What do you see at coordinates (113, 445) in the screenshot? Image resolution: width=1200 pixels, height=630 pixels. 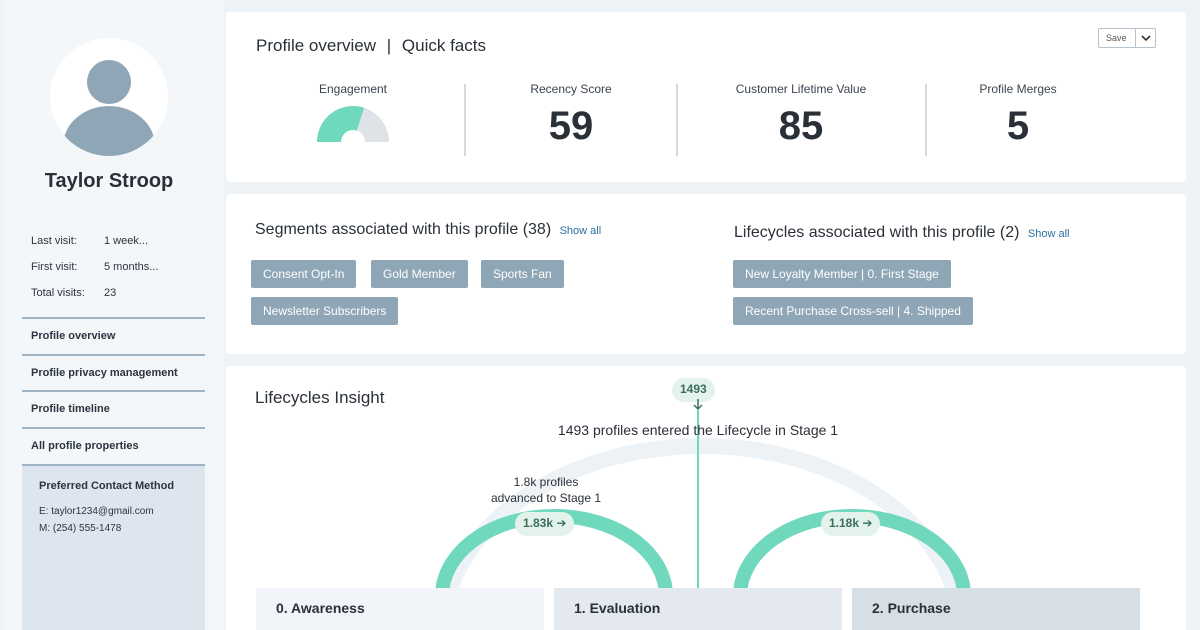 I see `sidebar-item-all-properties: All profile properties` at bounding box center [113, 445].